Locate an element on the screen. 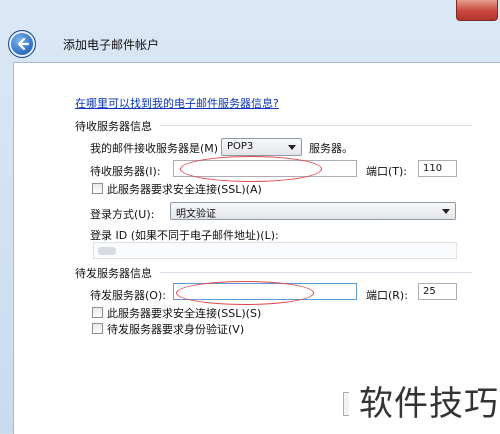 The image size is (500, 434). redacted-text is located at coordinates (107, 251).